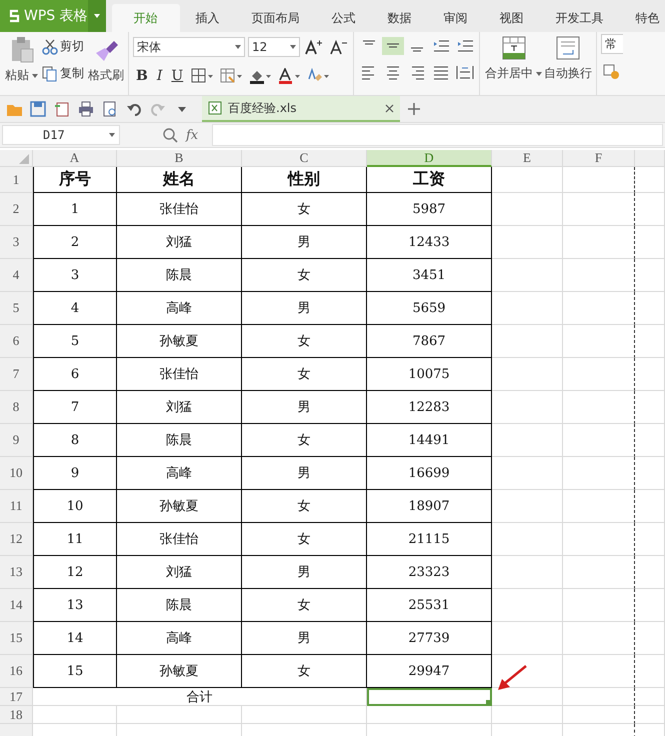  I want to click on column-header: F, so click(599, 158).